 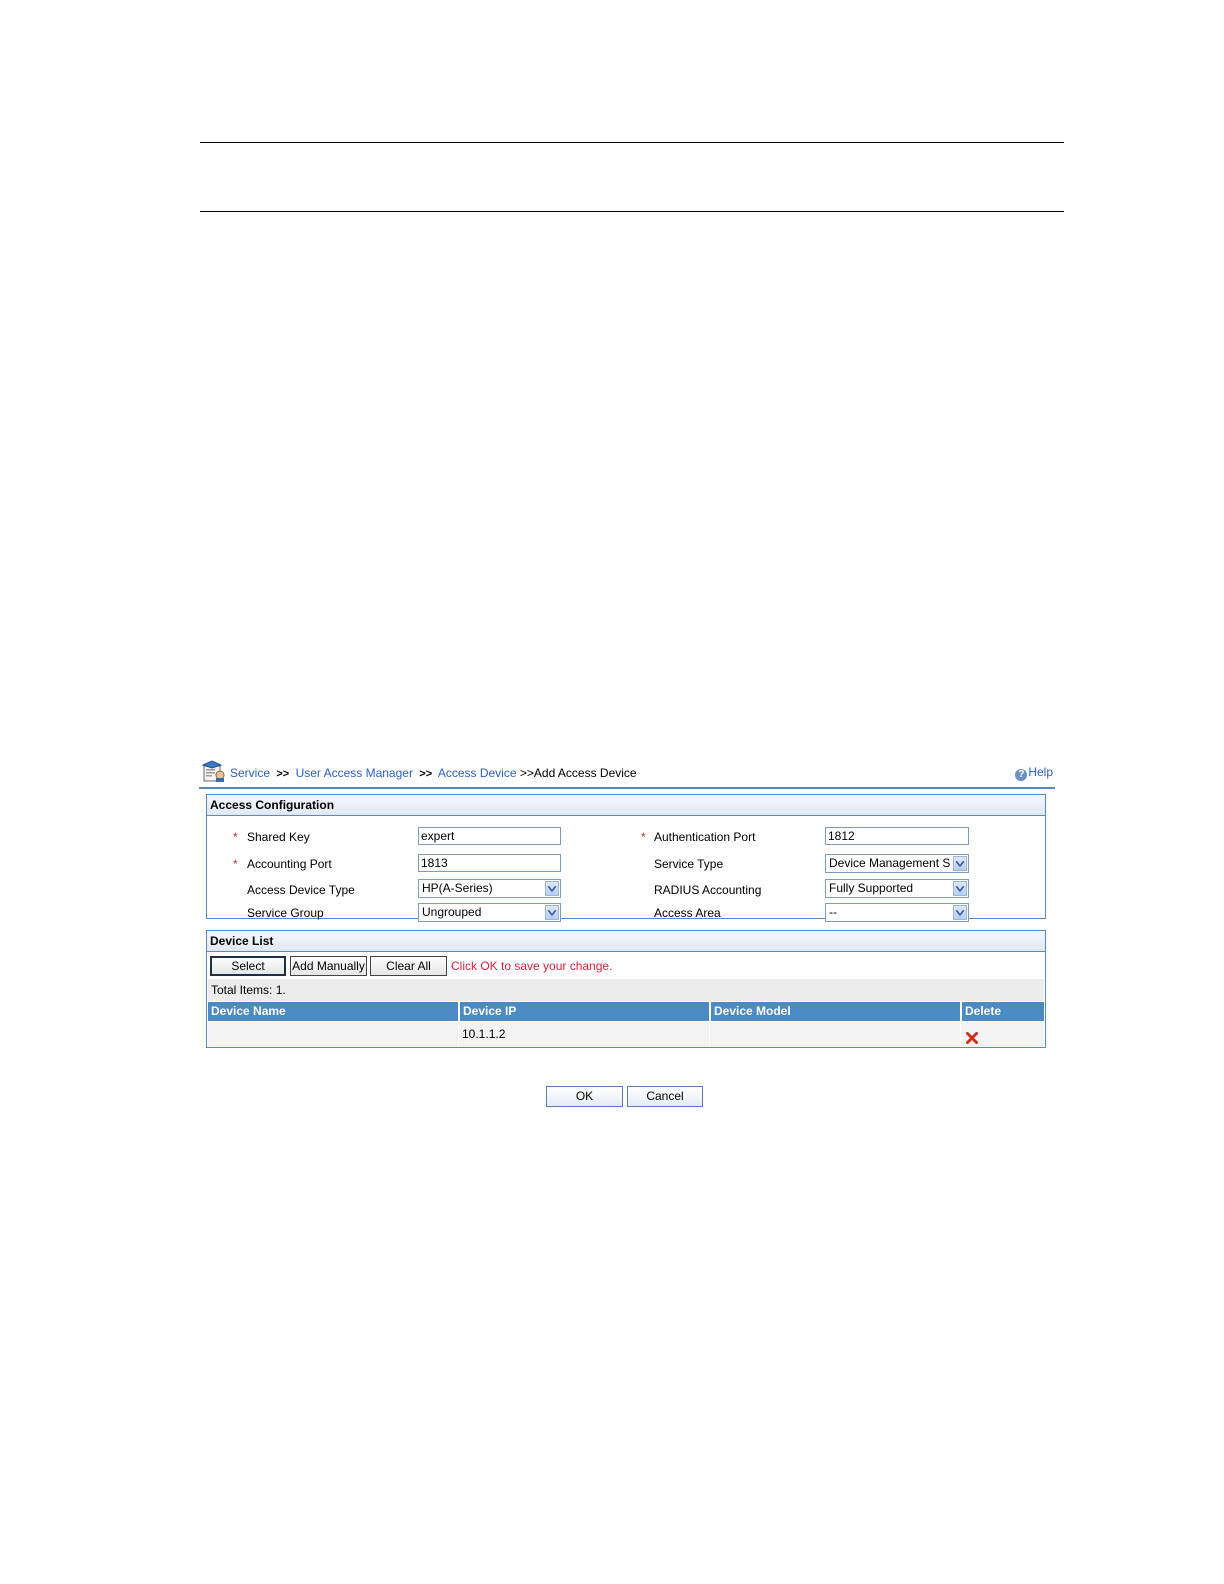 What do you see at coordinates (1040, 772) in the screenshot?
I see `help-label: Help` at bounding box center [1040, 772].